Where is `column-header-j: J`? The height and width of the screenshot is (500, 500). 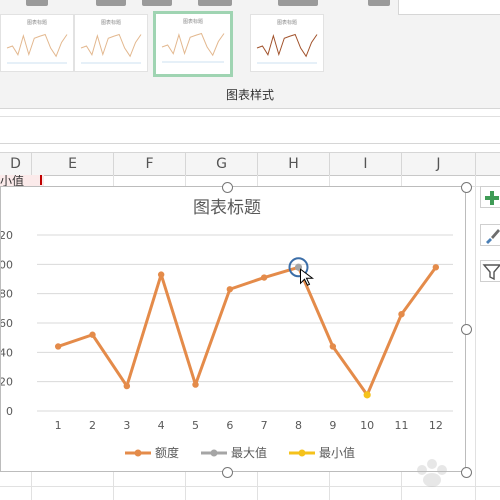 column-header-j: J is located at coordinates (439, 164).